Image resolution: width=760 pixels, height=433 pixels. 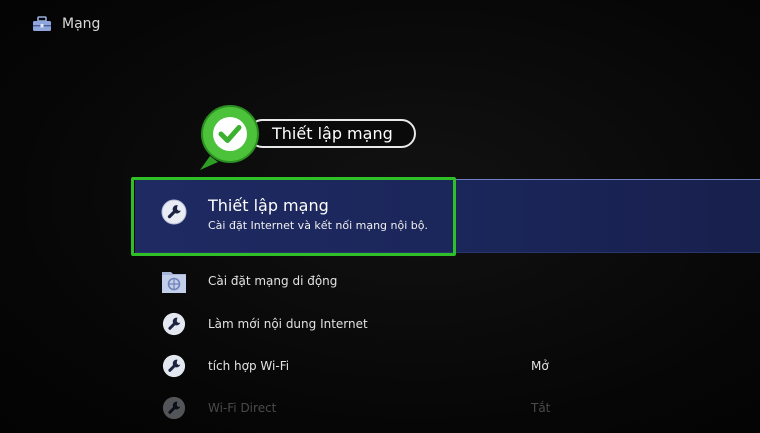 I want to click on menu-item-wifi-integrated: tích hợp Wi-Fi Mở, so click(x=460, y=366).